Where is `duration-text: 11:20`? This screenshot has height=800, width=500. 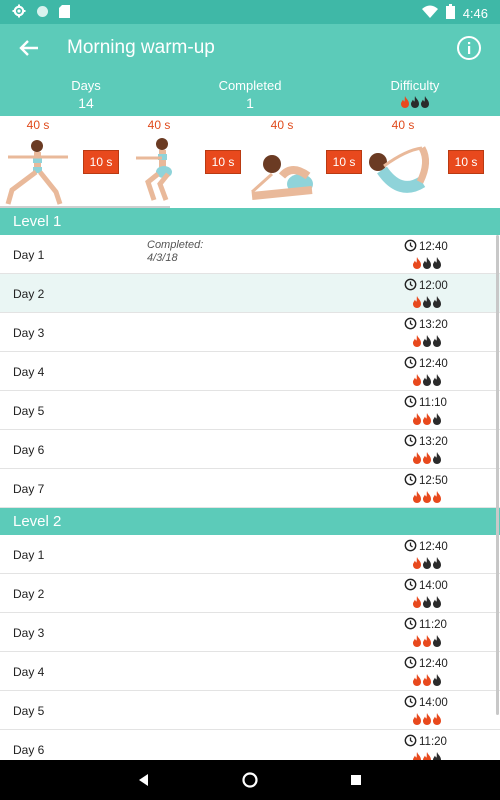 duration-text: 11:20 is located at coordinates (433, 625).